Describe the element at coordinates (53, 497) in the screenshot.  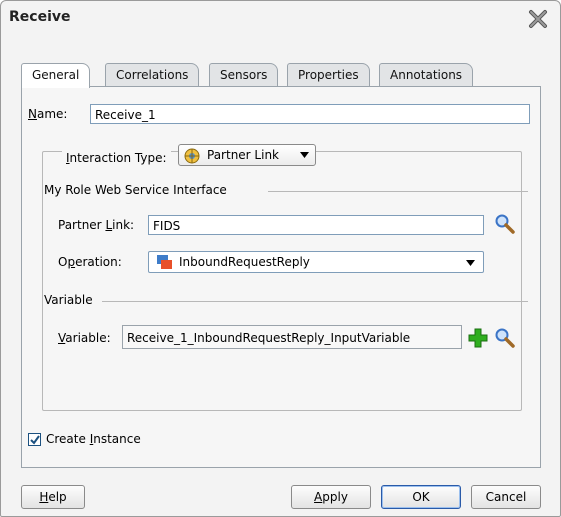
I see `help-button: Help` at that location.